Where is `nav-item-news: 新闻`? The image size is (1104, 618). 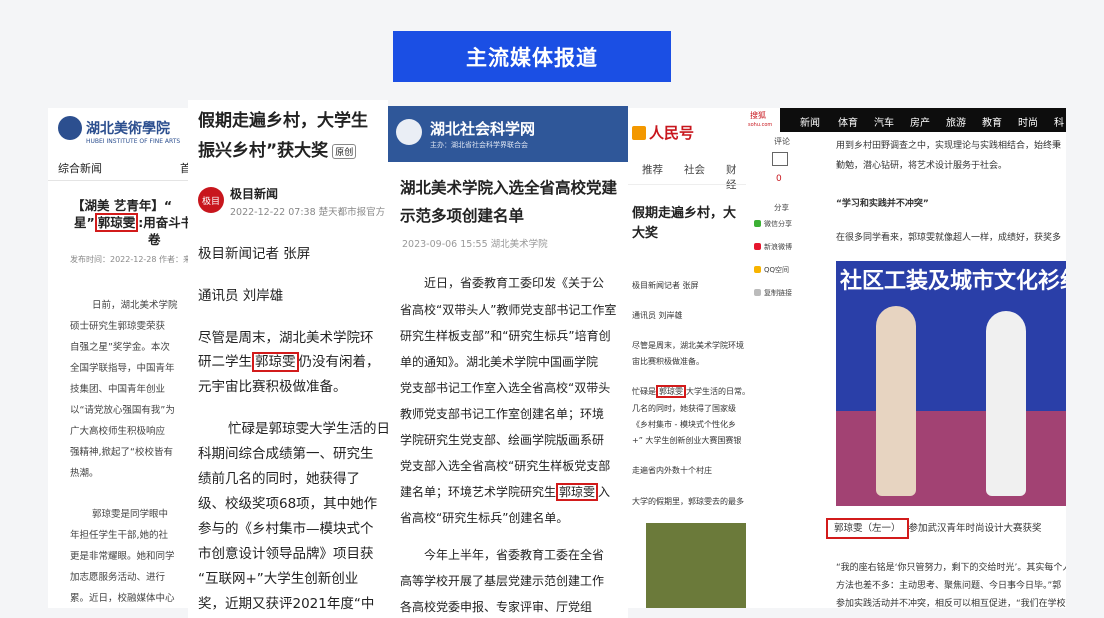
nav-item-news: 新闻 is located at coordinates (810, 121).